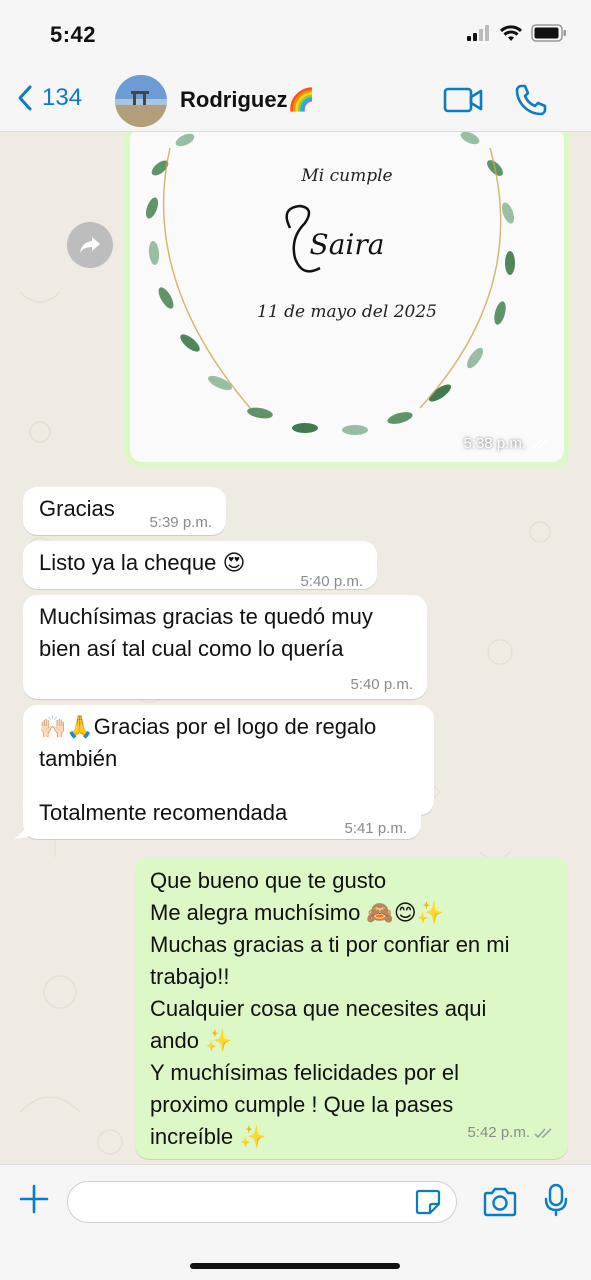 This screenshot has width=591, height=1280. What do you see at coordinates (180, 522) in the screenshot?
I see `message-time: 5:39 p.m.` at bounding box center [180, 522].